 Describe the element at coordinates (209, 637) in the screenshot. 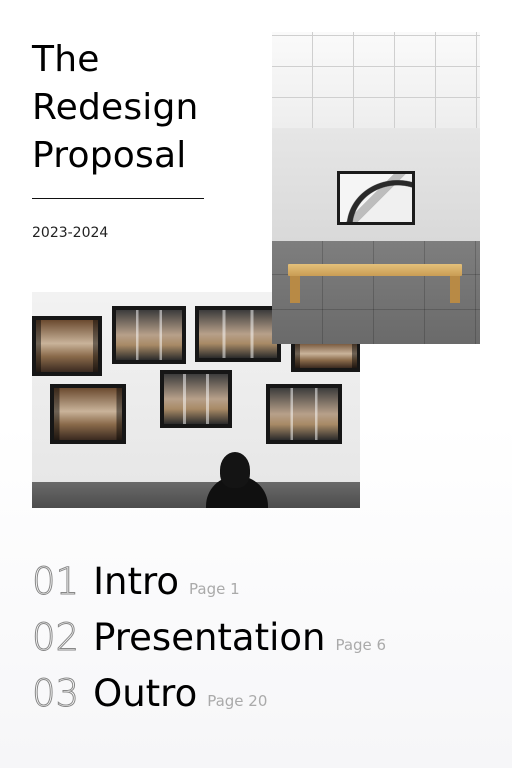

I see `toc-label: Presentation` at that location.